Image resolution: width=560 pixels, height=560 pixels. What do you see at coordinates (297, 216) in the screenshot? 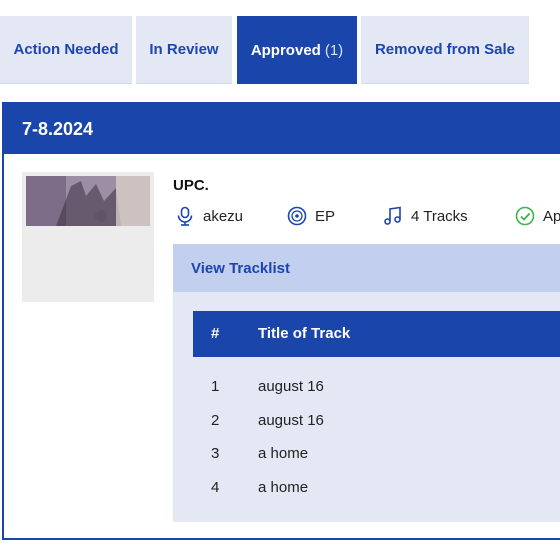
I see `disc-icon` at bounding box center [297, 216].